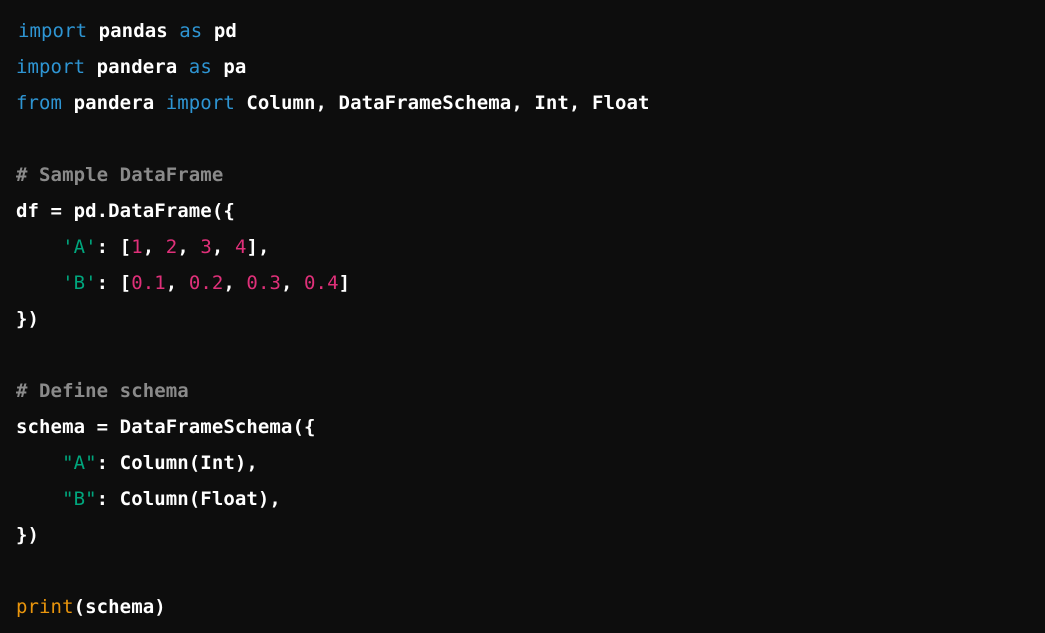  What do you see at coordinates (219, 31) in the screenshot?
I see `code-token: pd` at bounding box center [219, 31].